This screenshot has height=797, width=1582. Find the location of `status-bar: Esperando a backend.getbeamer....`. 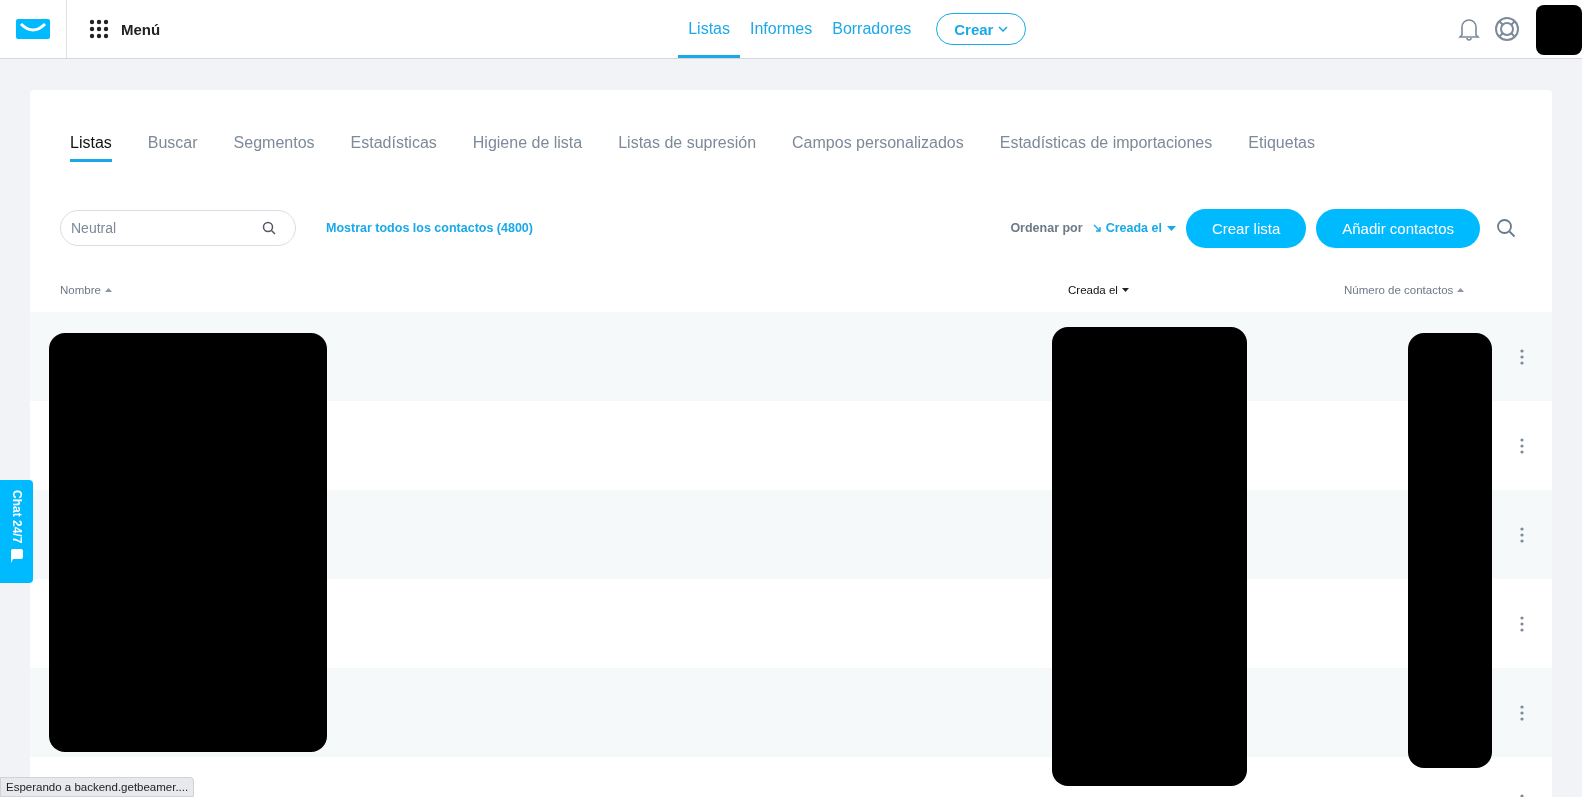

status-bar: Esperando a backend.getbeamer.... is located at coordinates (97, 787).